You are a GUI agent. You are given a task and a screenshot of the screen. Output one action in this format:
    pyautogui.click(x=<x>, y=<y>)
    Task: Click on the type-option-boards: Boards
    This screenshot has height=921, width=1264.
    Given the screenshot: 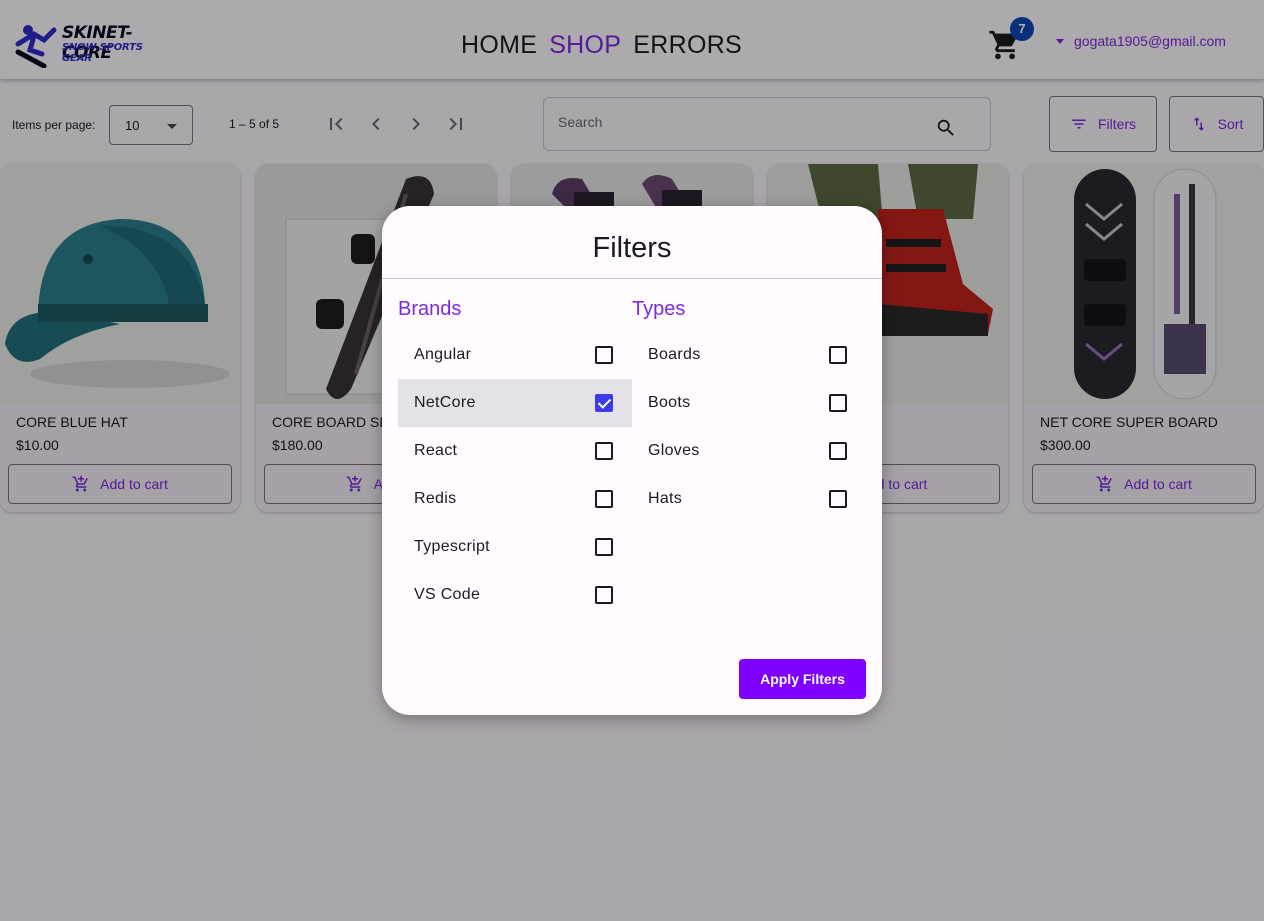 What is the action you would take?
    pyautogui.click(x=749, y=355)
    